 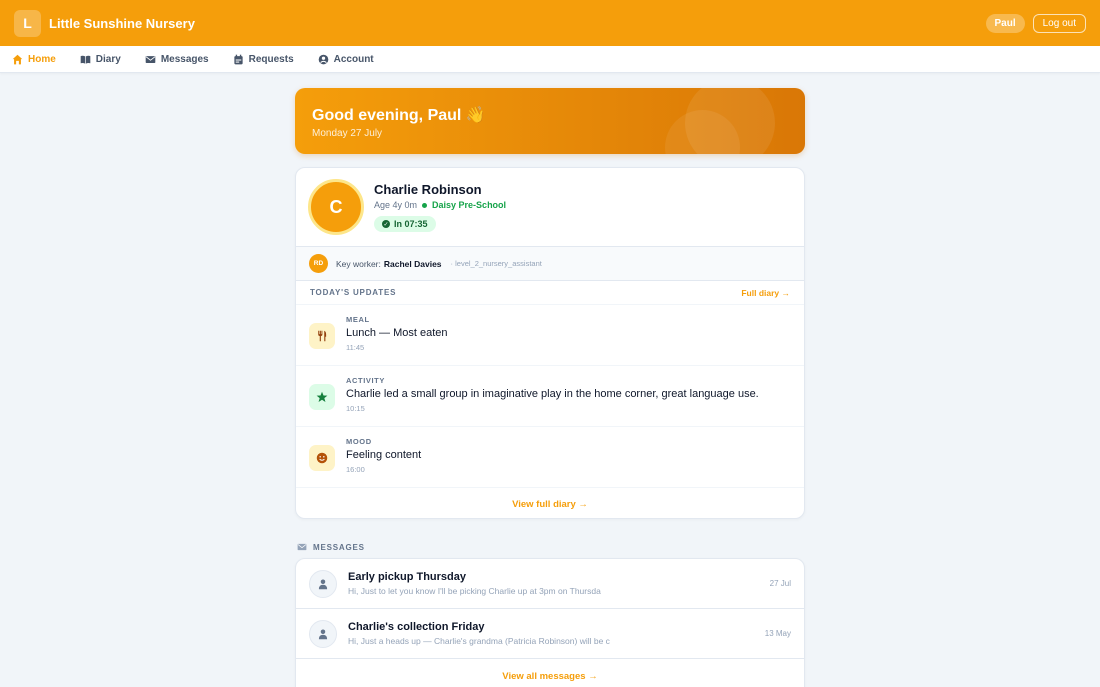 What do you see at coordinates (353, 292) in the screenshot?
I see `updates-section-label: TODAY'S UPDATES` at bounding box center [353, 292].